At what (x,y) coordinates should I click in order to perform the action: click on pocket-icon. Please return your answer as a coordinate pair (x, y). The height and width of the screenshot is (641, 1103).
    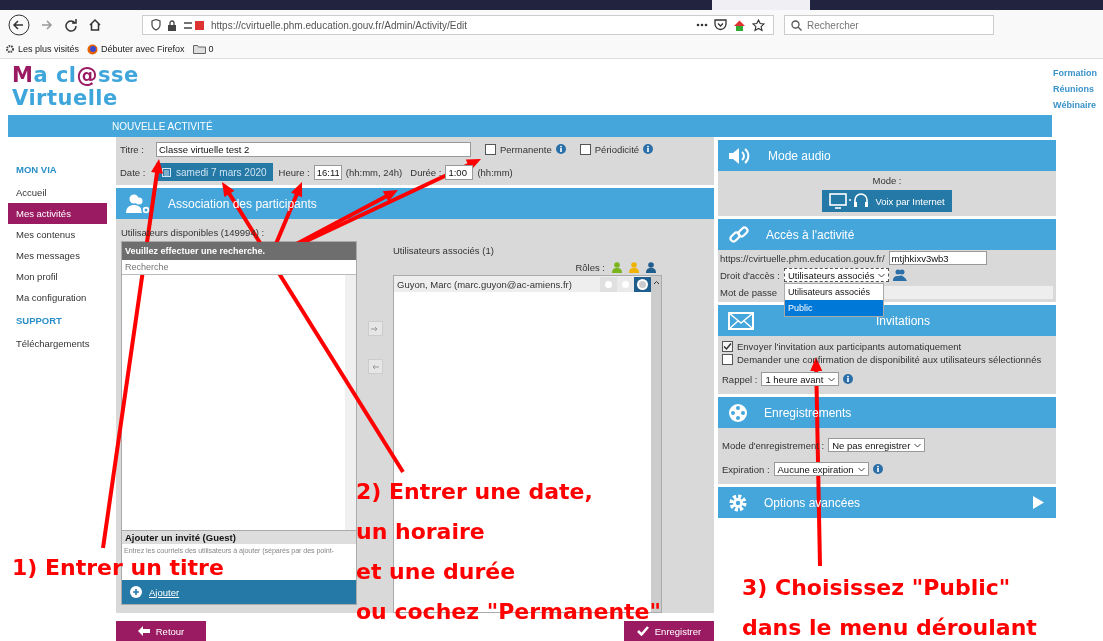
    Looking at the image, I should click on (720, 25).